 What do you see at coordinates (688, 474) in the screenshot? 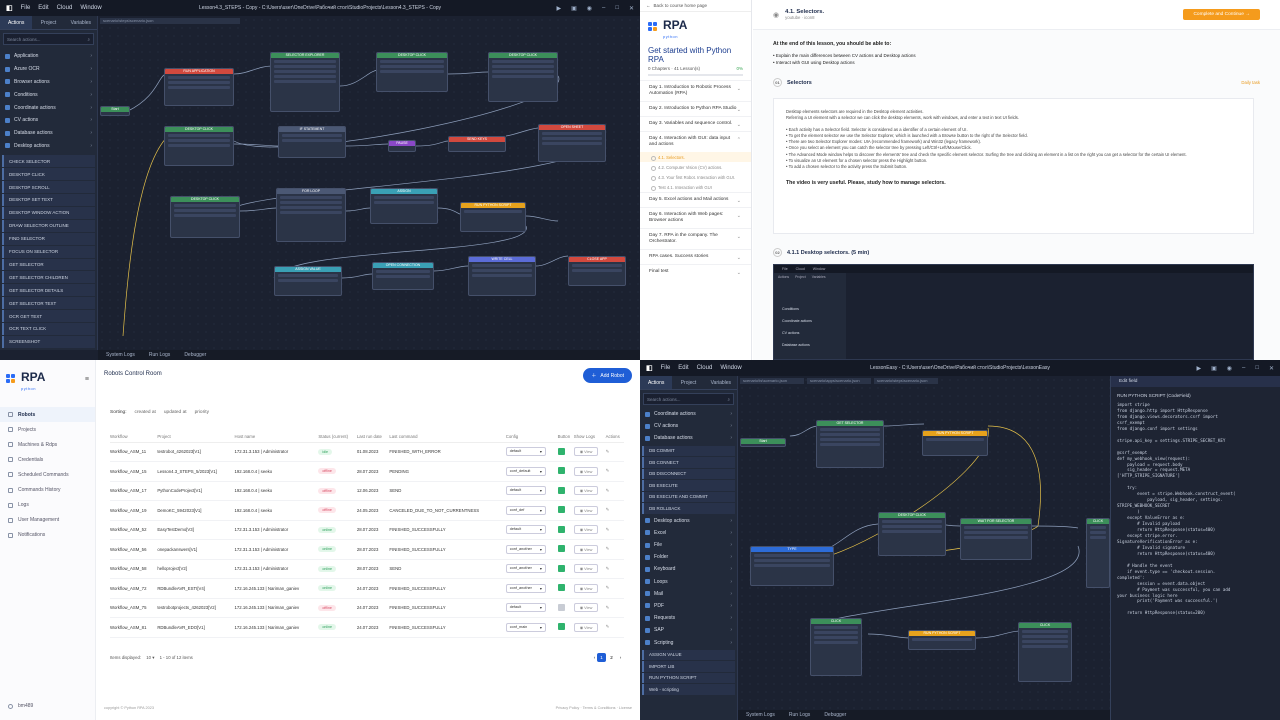
I see `action-db-disconnect: DB DISCONNECT` at bounding box center [688, 474].